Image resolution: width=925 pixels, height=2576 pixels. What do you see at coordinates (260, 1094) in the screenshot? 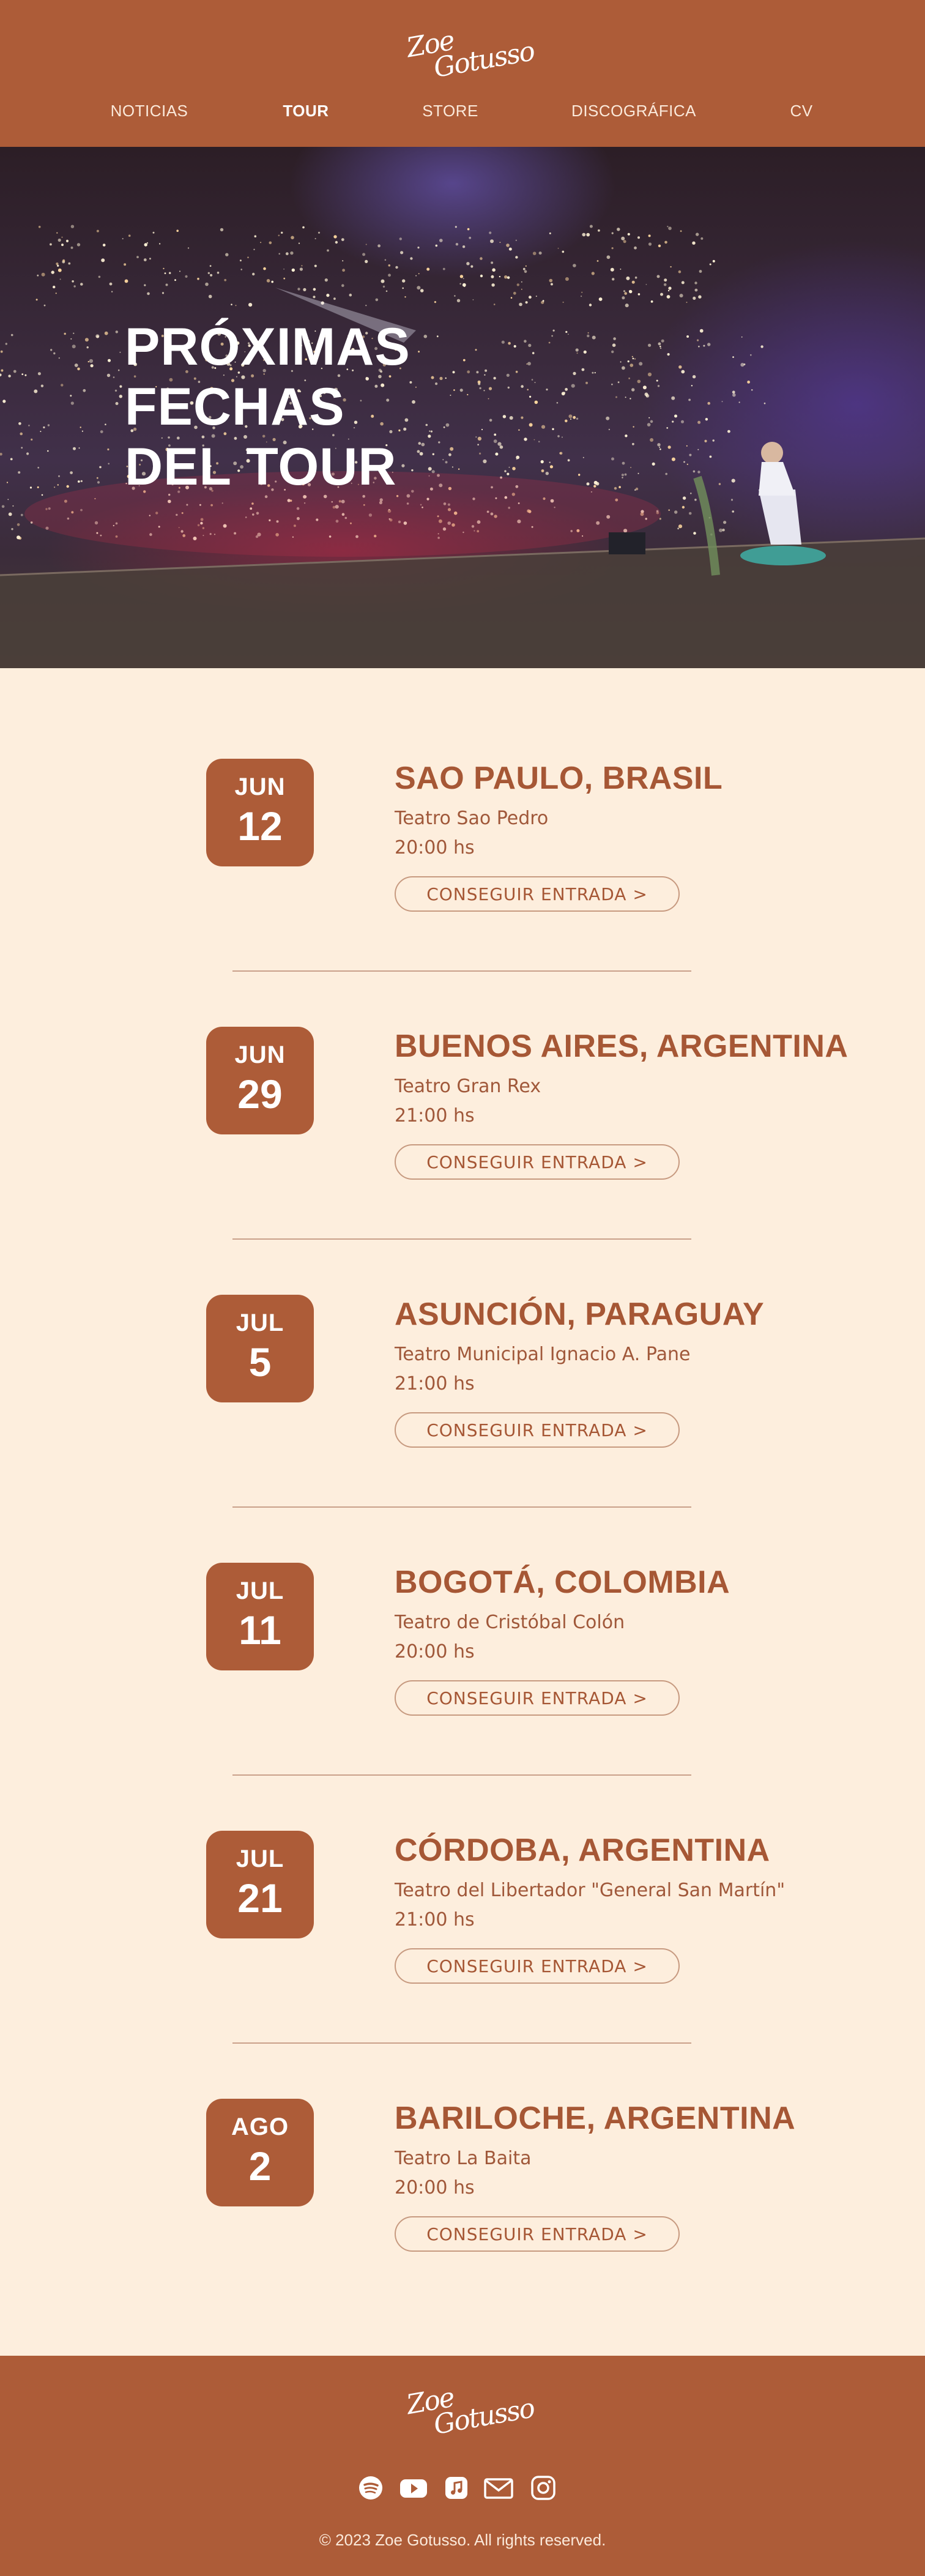
I see `date-day: 29` at bounding box center [260, 1094].